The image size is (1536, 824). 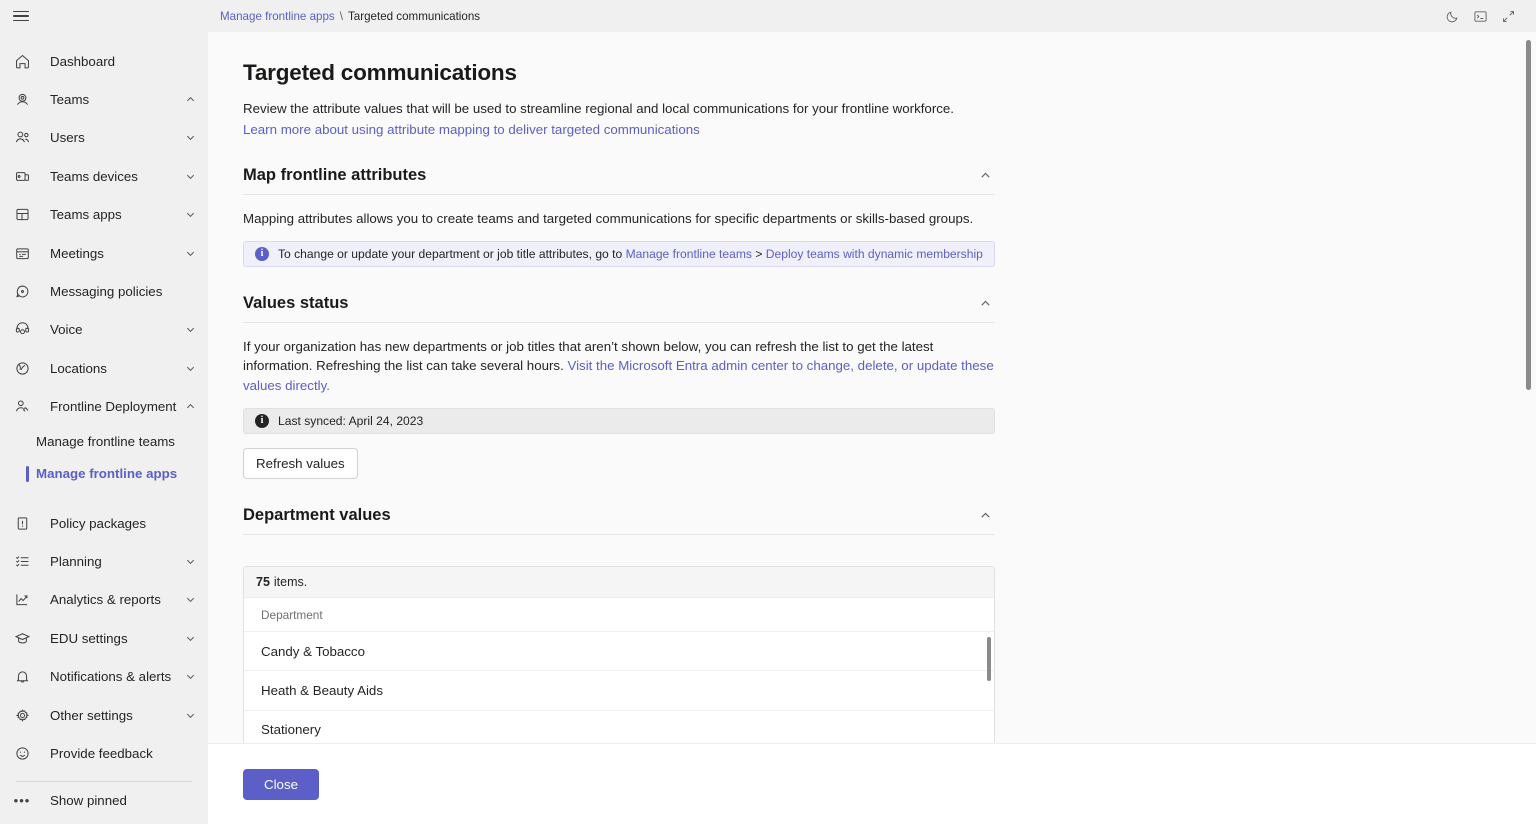 What do you see at coordinates (107, 474) in the screenshot?
I see `sidebar-subitem-label: Manage frontline apps` at bounding box center [107, 474].